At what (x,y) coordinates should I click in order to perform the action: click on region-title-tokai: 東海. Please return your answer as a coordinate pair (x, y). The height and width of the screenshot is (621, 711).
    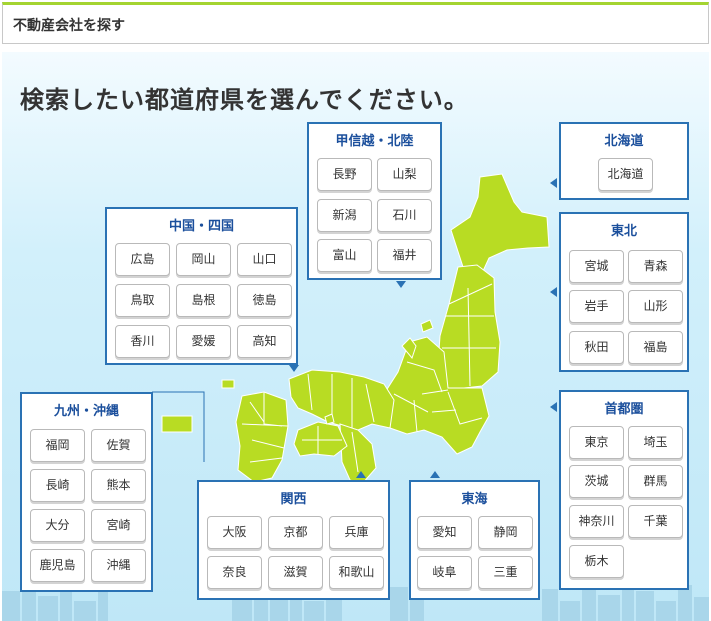
    Looking at the image, I should click on (474, 499).